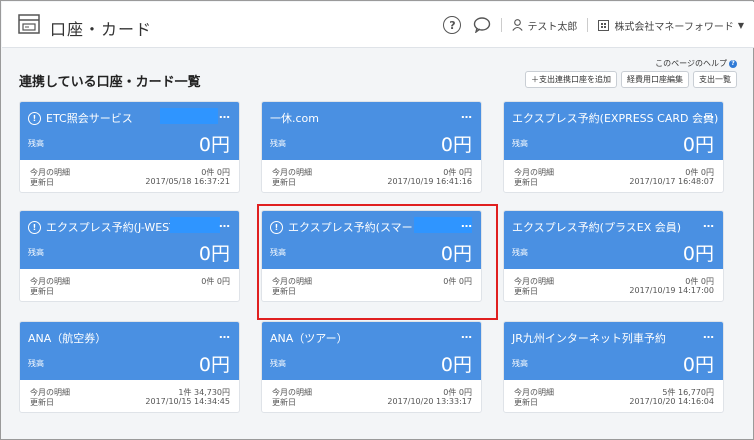 This screenshot has width=754, height=440. I want to click on card-name: ANA（ツアー）, so click(309, 338).